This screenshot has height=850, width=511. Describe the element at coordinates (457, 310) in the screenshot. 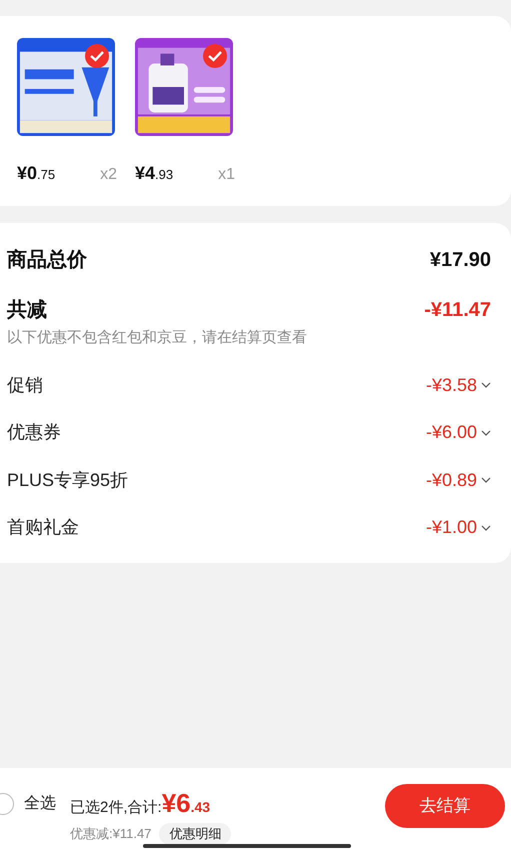

I see `discount-value: -¥11.47` at that location.